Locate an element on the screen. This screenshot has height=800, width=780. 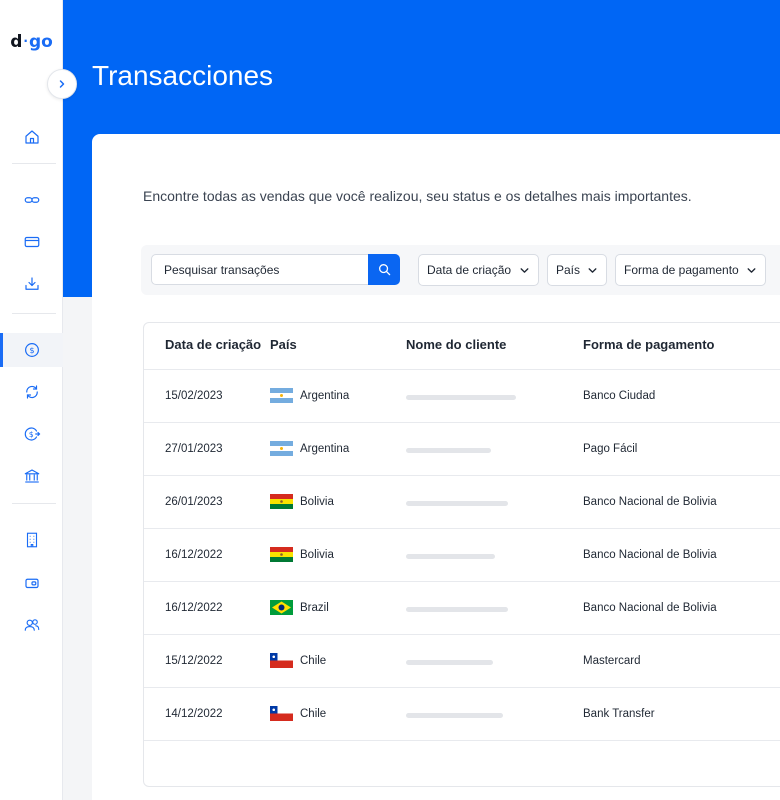
sidebar-item-cards is located at coordinates (31, 242).